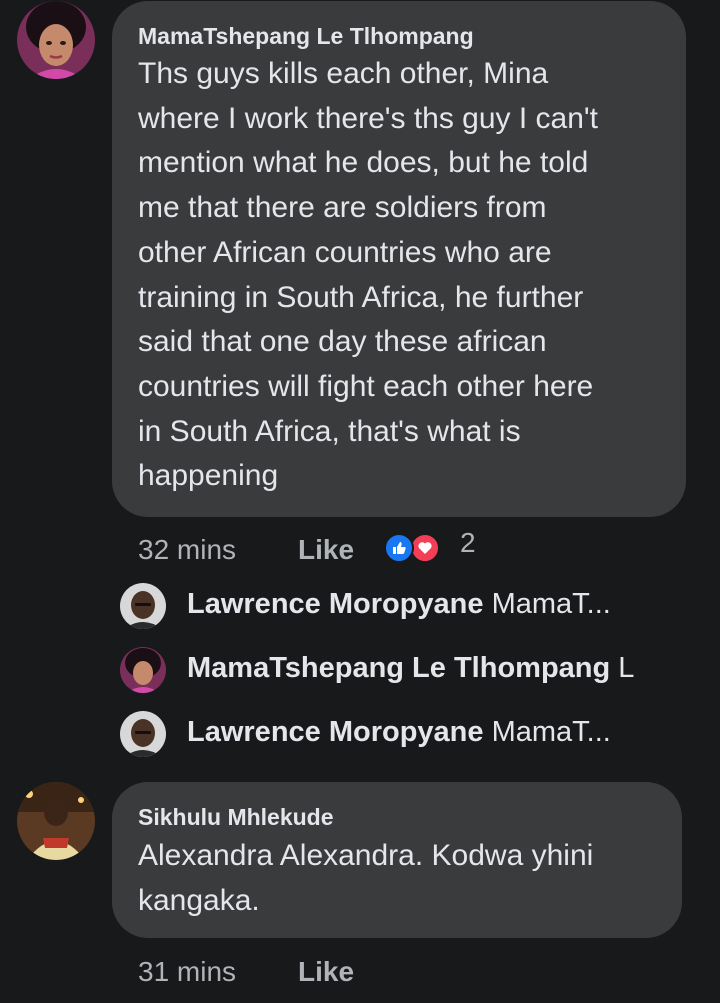  I want to click on reply-text: MamaTshepang Le Tlhompang L, so click(427, 668).